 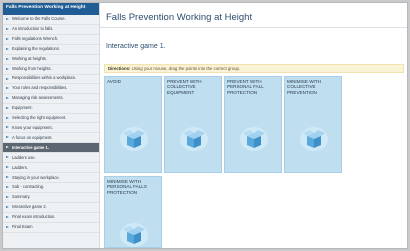 I want to click on sidebar-item-focus-equipment: A focus on equipment., so click(x=51, y=138).